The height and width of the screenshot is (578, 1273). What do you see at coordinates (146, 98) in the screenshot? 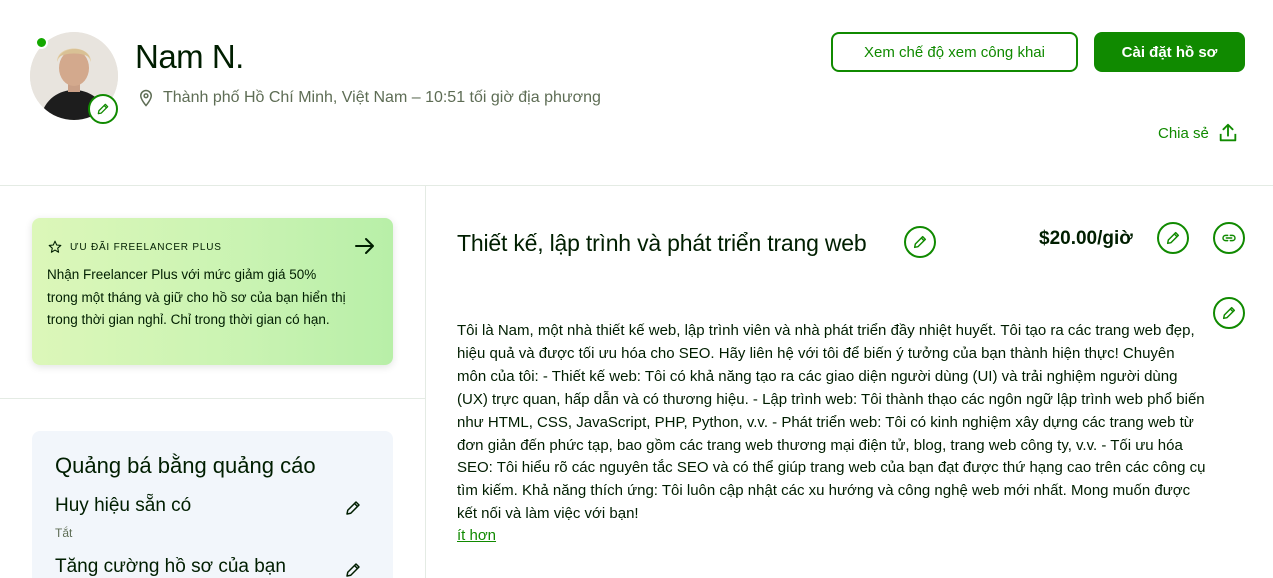
I see `location-pin-icon` at bounding box center [146, 98].